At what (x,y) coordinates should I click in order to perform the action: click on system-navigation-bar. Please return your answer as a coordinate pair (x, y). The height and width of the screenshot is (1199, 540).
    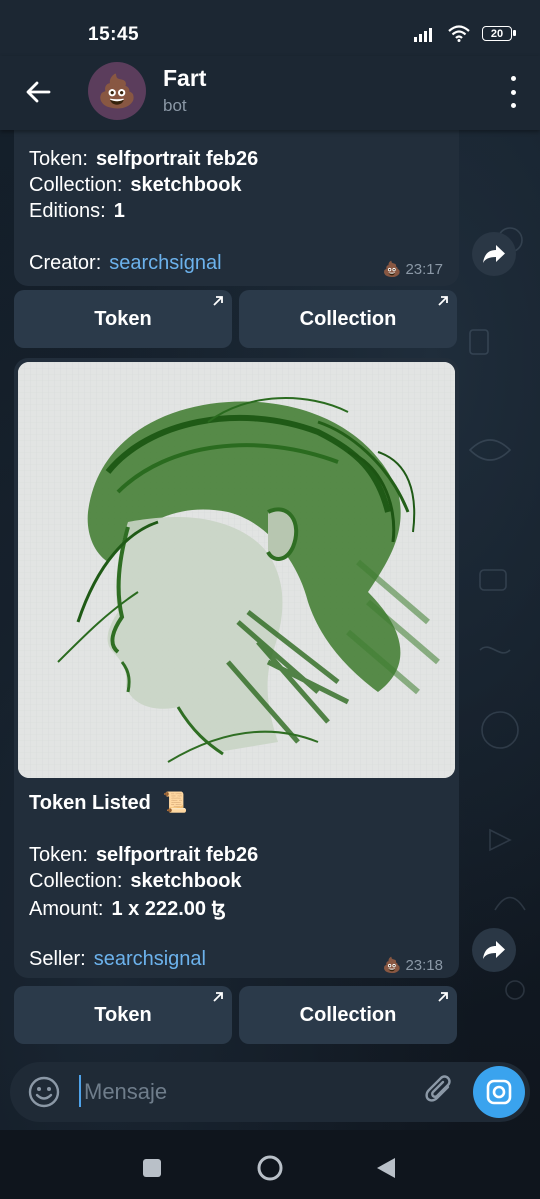
    Looking at the image, I should click on (270, 1164).